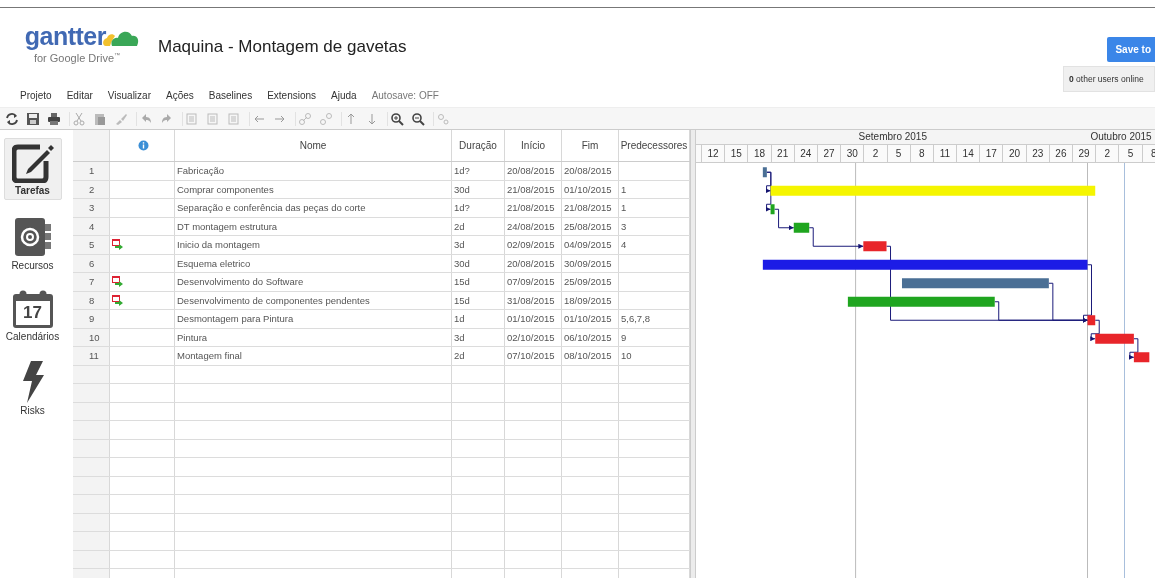  What do you see at coordinates (91, 171) in the screenshot?
I see `row-number: 1` at bounding box center [91, 171].